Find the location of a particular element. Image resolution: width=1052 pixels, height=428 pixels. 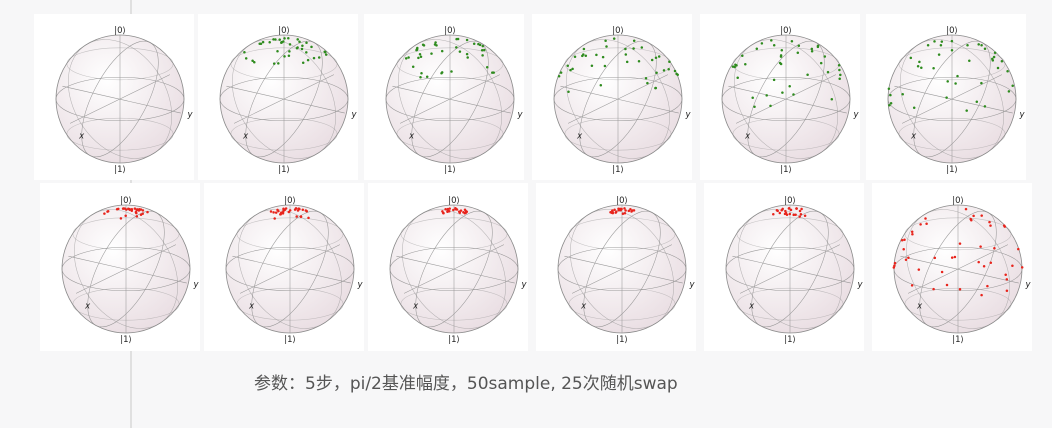

figure-caption: 参数：5步，pi/2基准幅度，50sample, 25次随机swap is located at coordinates (466, 384).